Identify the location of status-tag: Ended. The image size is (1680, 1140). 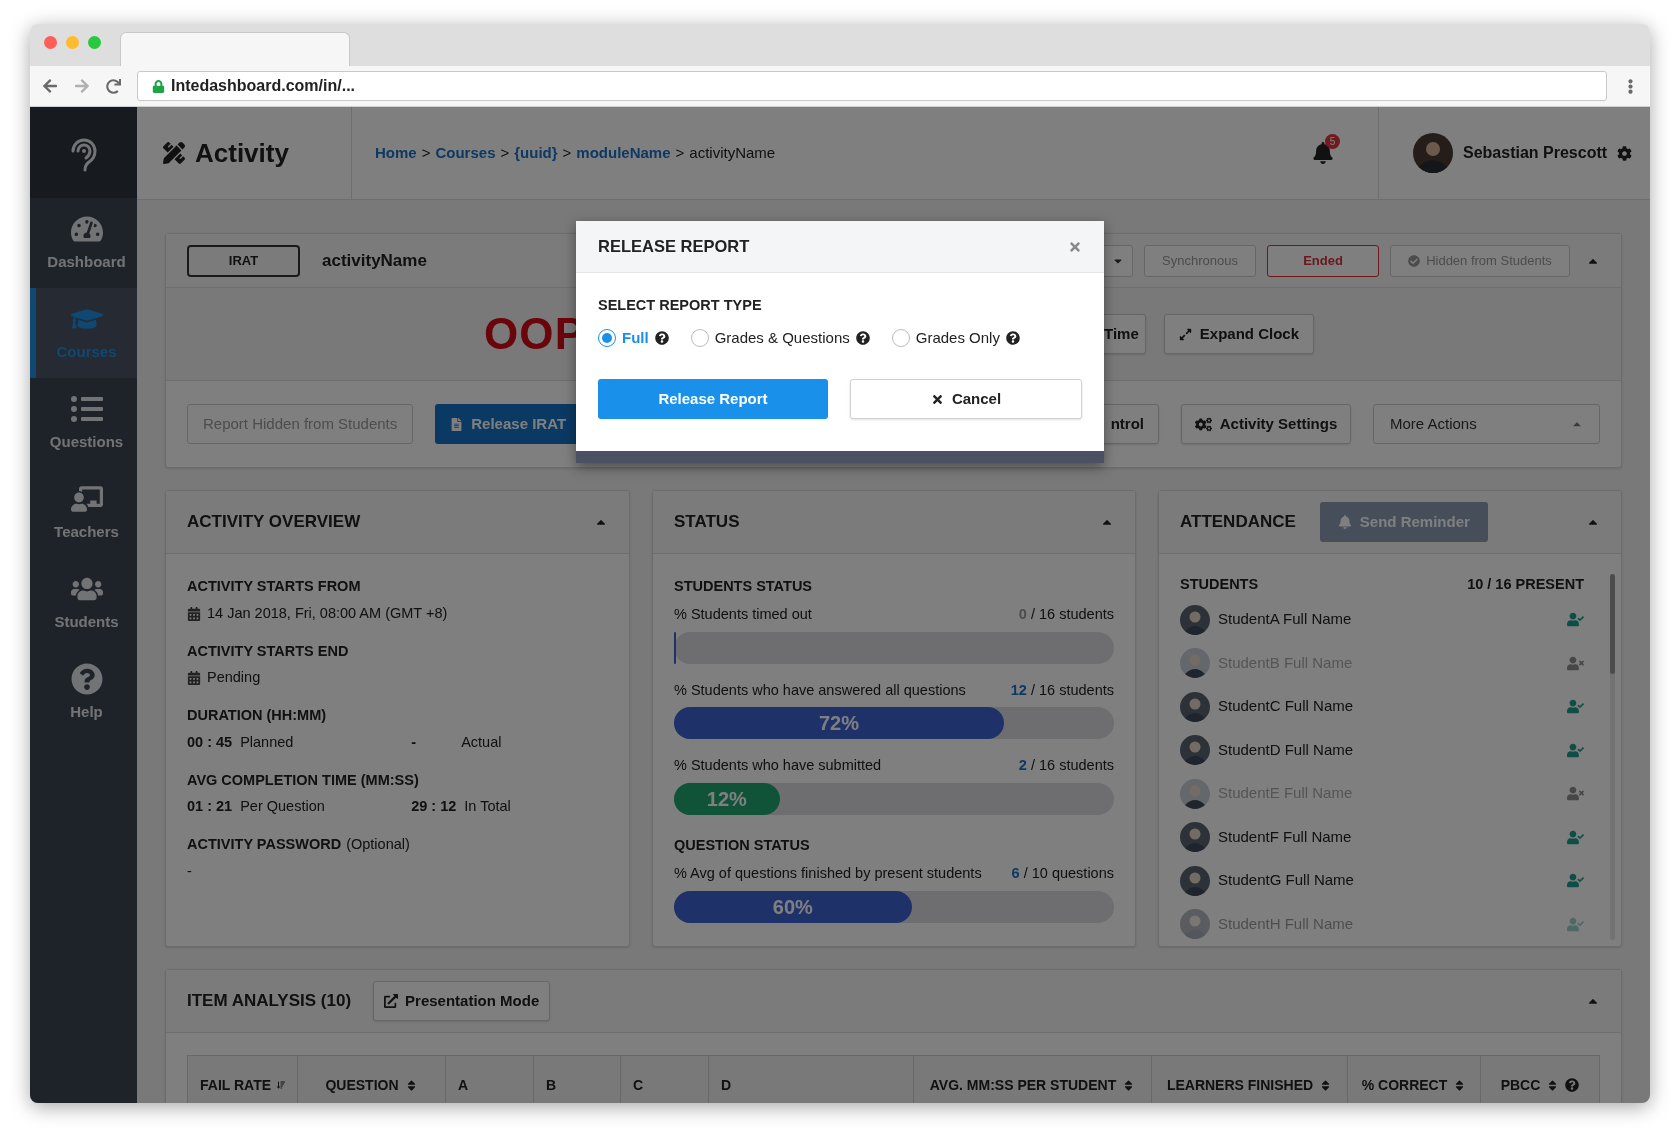
(1323, 260).